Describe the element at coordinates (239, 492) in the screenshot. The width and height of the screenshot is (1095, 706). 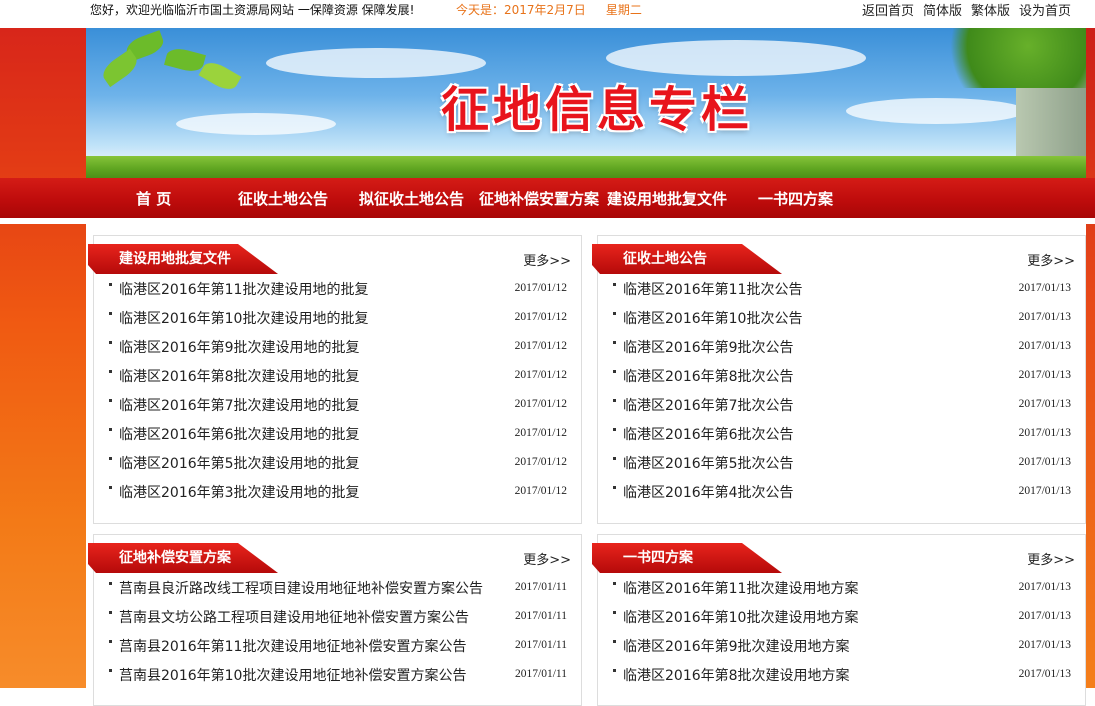
I see `list-item-link: 临港区2016年第3批次建设用地的批复` at that location.